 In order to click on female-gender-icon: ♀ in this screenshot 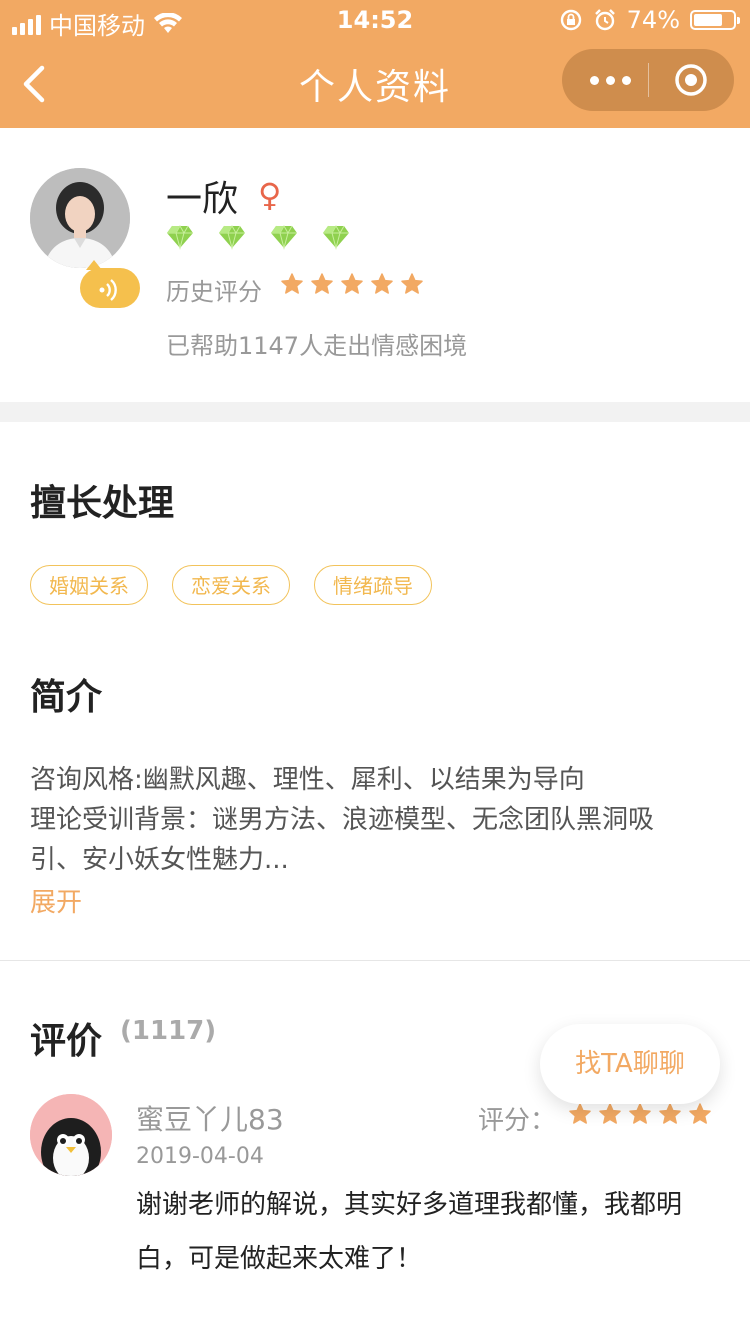, I will do `click(270, 195)`.